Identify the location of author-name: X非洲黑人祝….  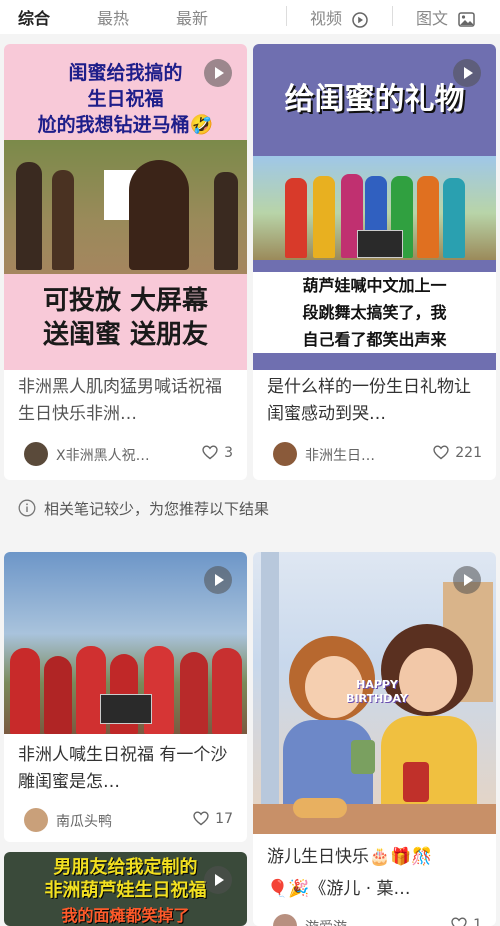
(121, 455).